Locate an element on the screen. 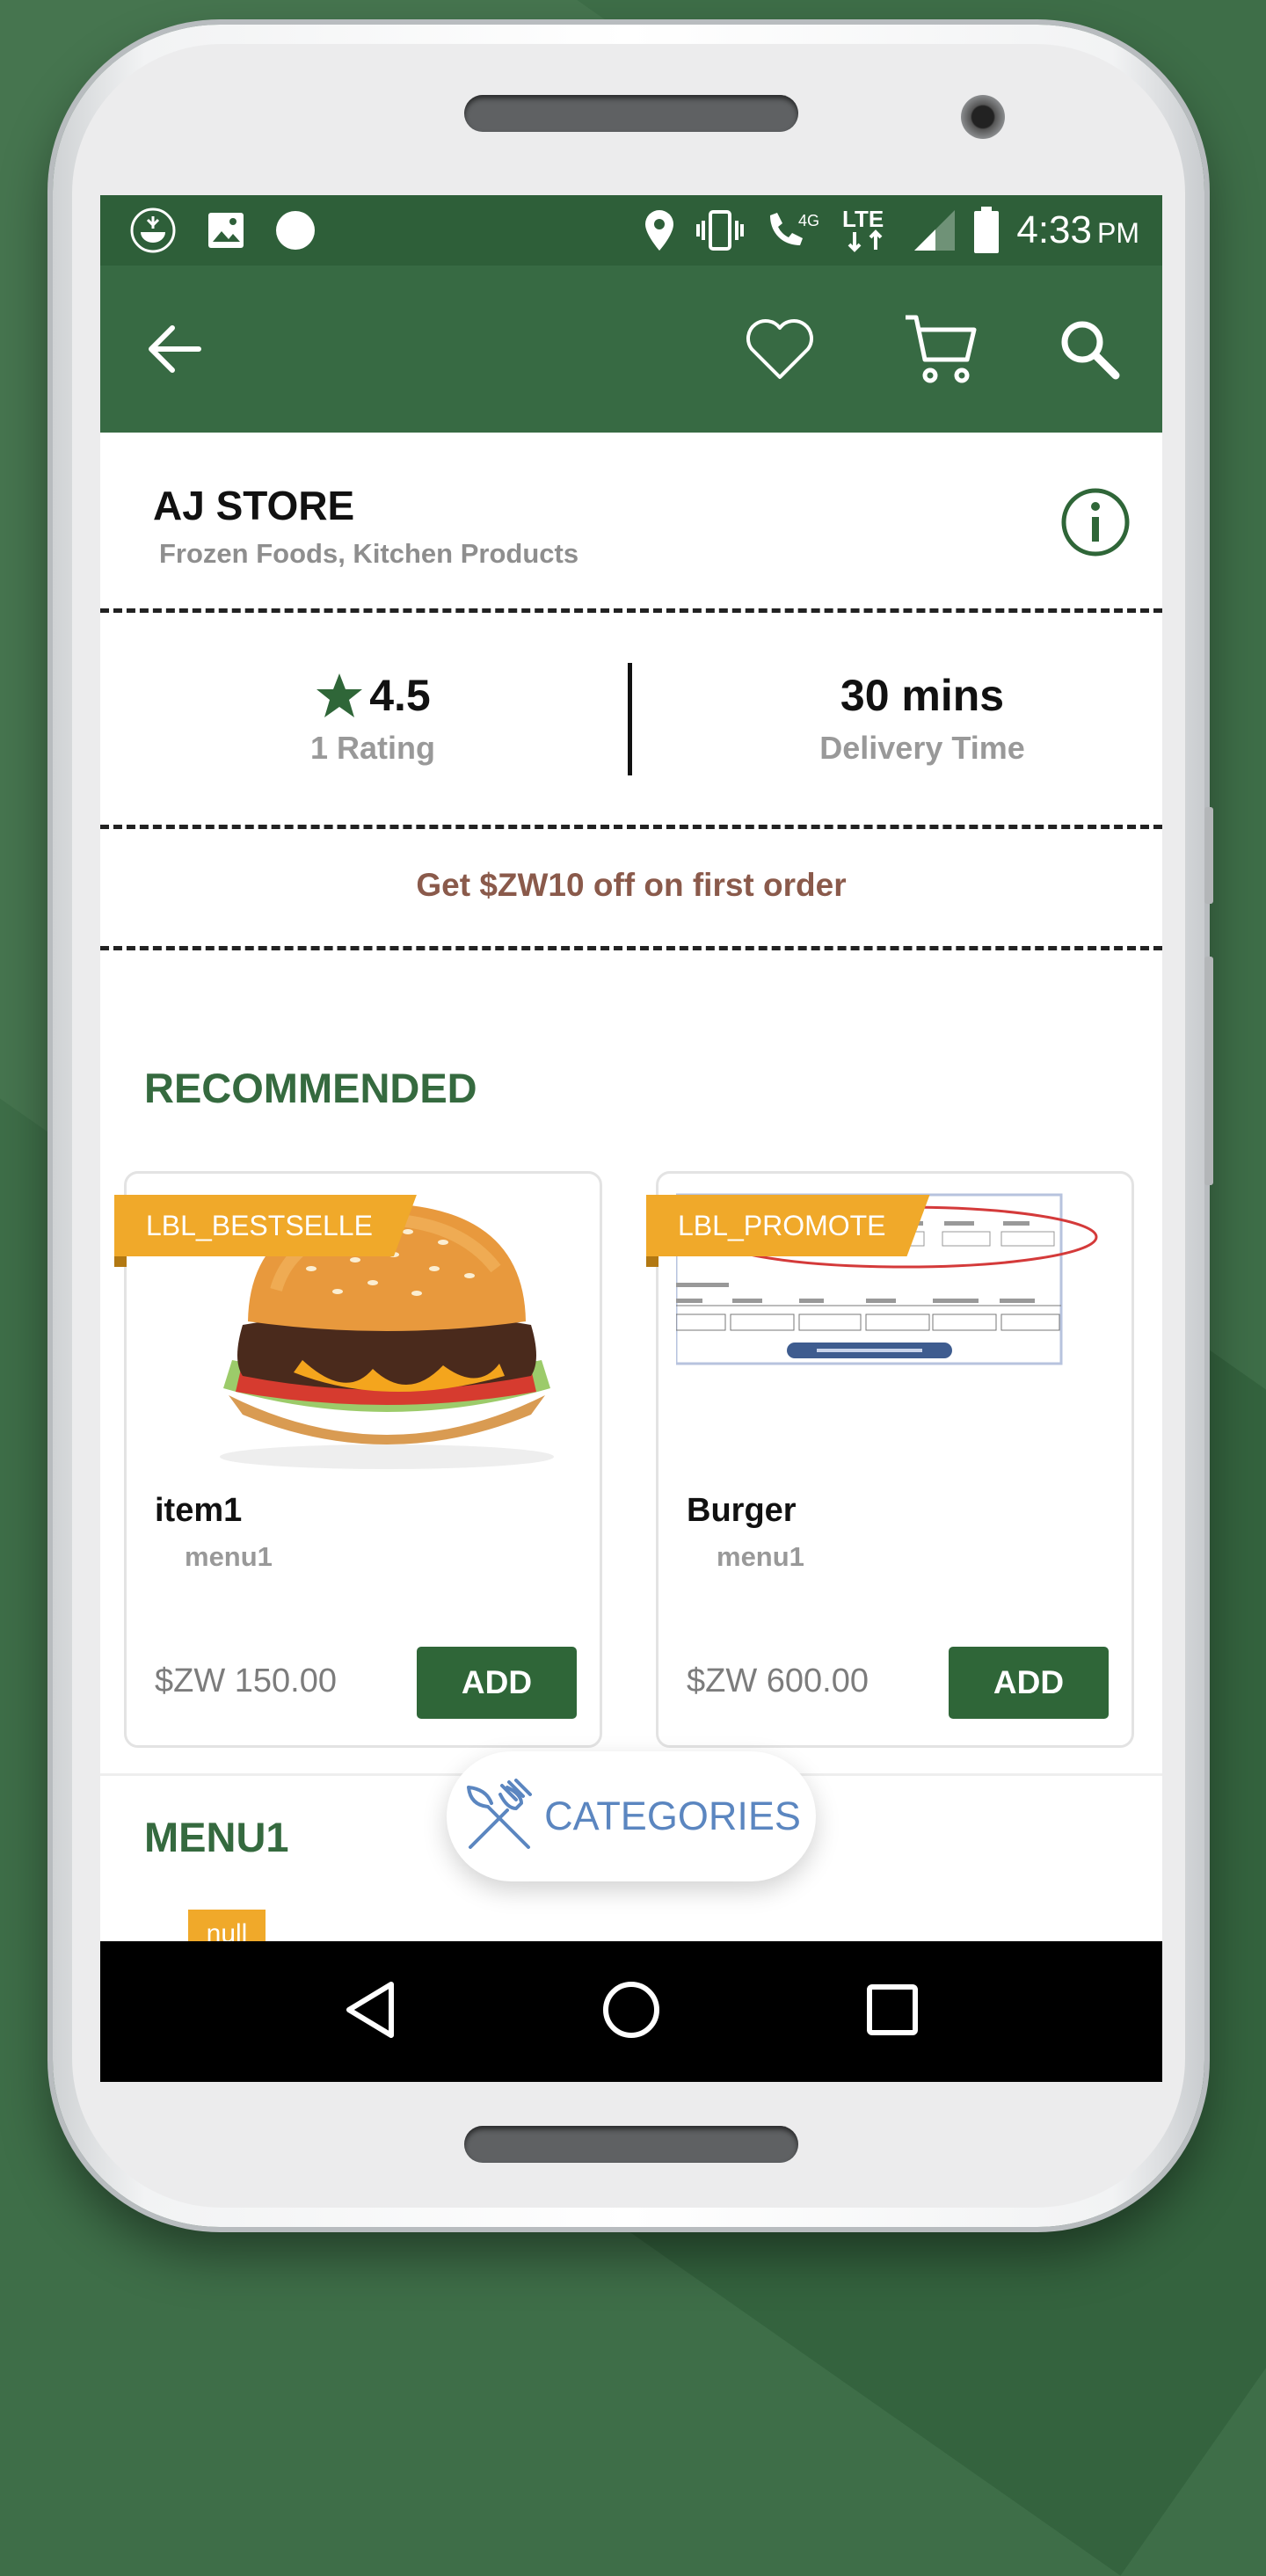  badge-bestseller: LBL_BESTSELLE is located at coordinates (265, 1225).